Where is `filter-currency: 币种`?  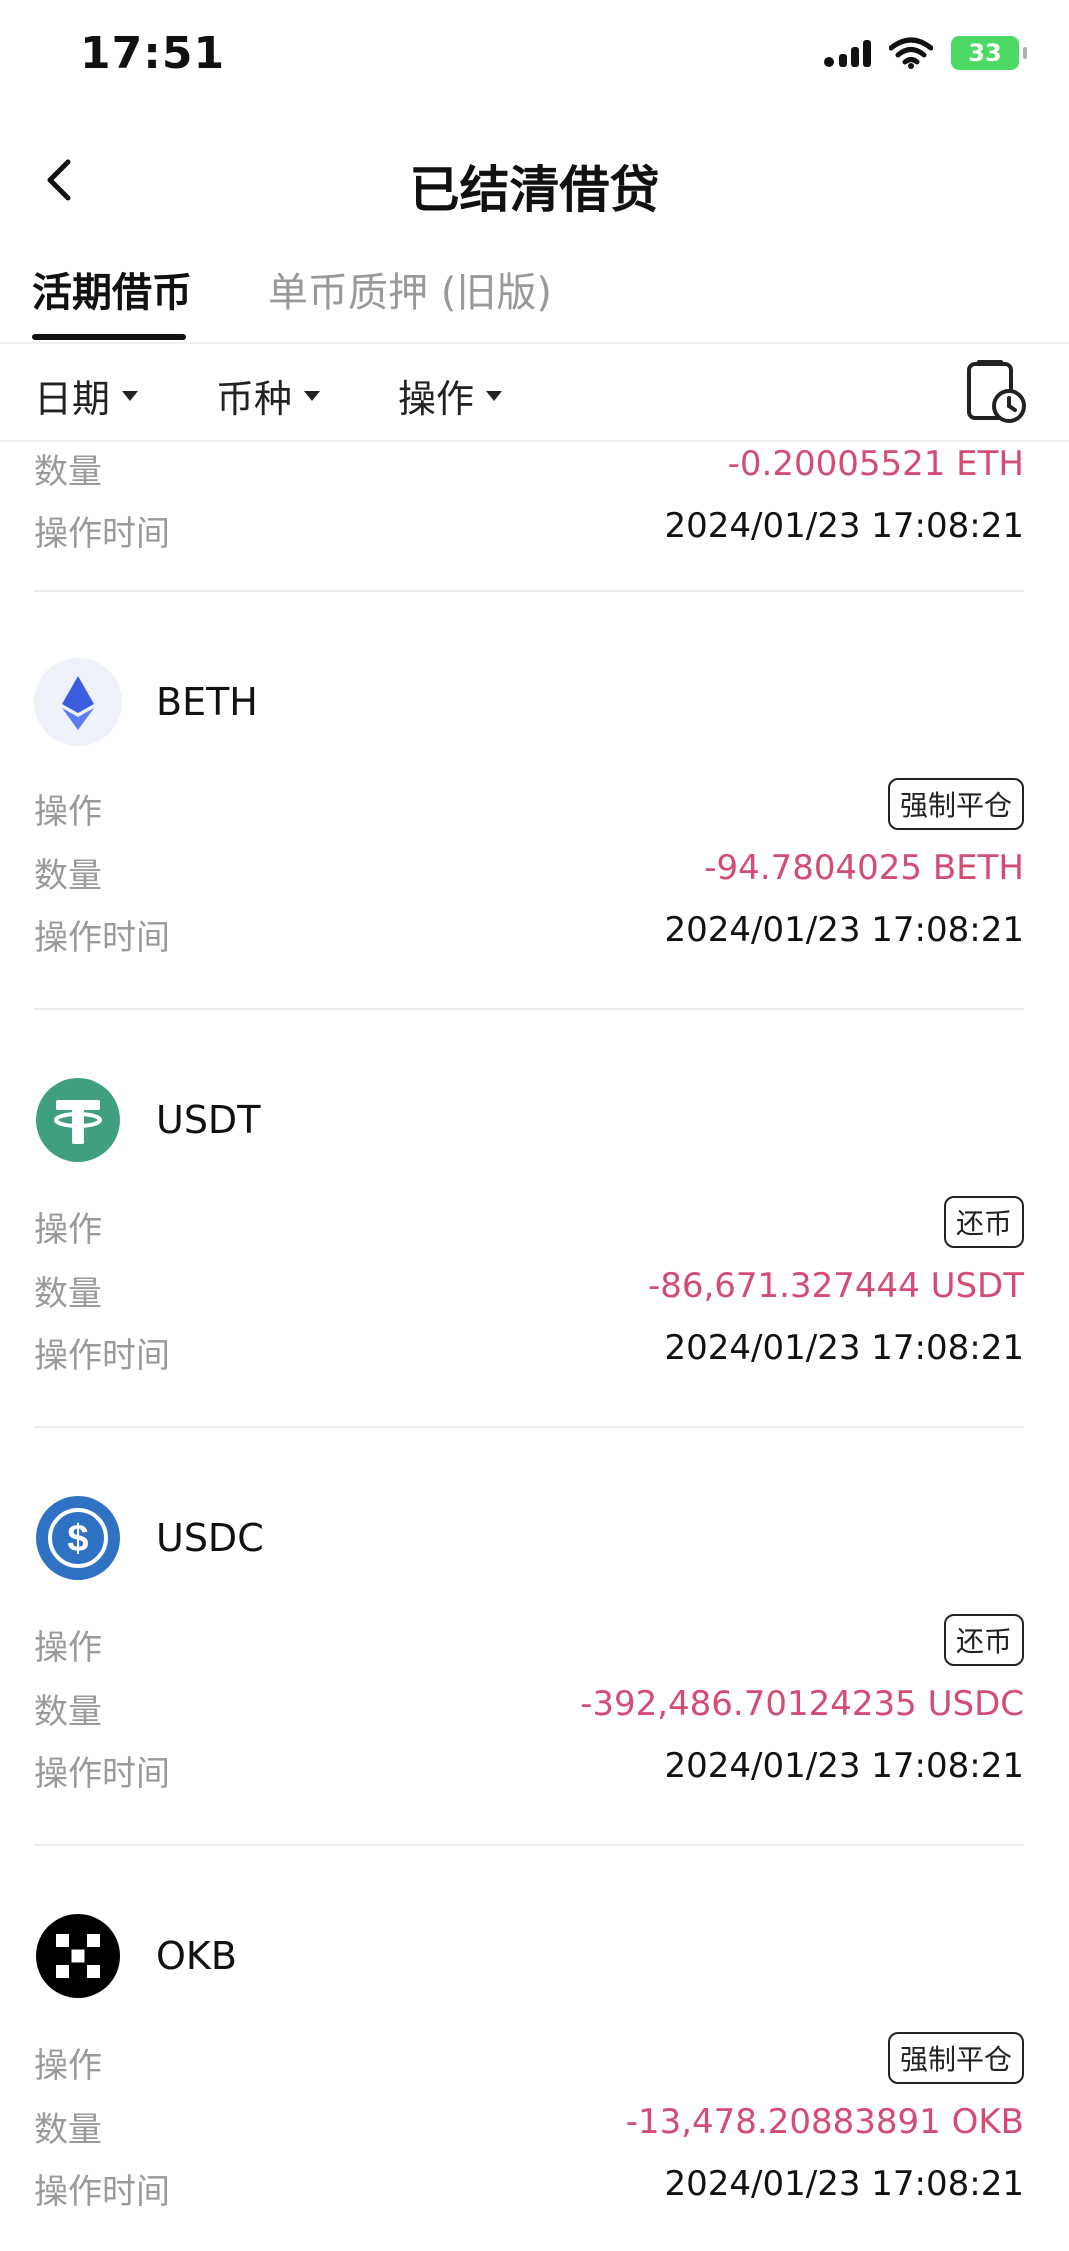 filter-currency: 币种 is located at coordinates (268, 395).